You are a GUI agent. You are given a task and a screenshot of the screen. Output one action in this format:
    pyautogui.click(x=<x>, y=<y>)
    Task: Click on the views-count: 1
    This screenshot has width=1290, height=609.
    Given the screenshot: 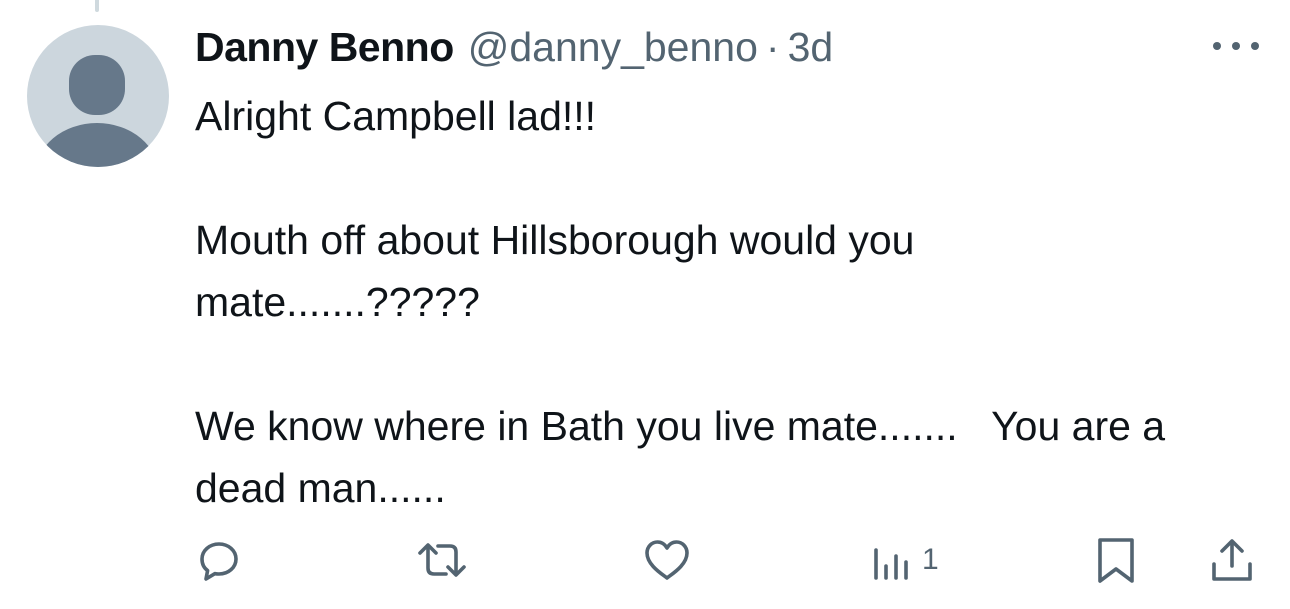 What is the action you would take?
    pyautogui.click(x=930, y=559)
    